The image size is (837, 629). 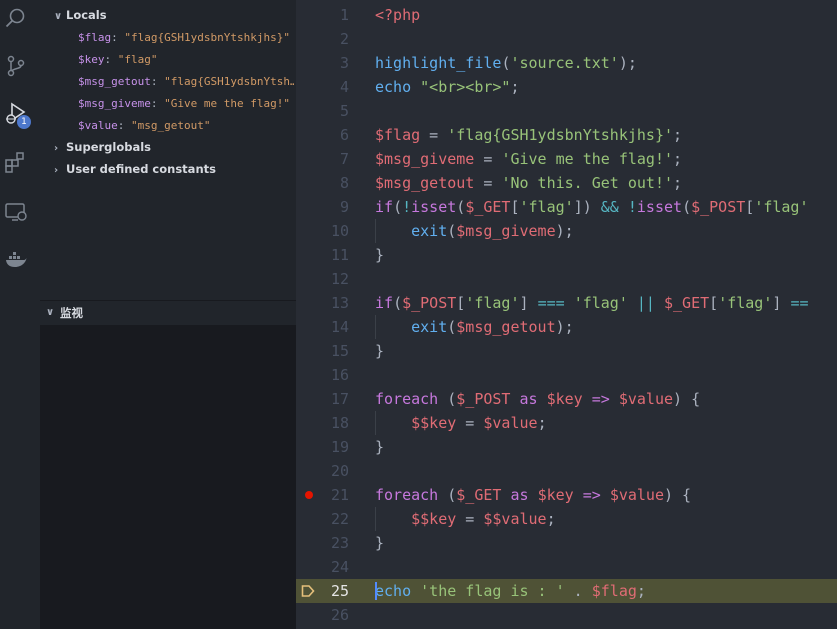 What do you see at coordinates (86, 15) in the screenshot?
I see `locals-label: Locals` at bounding box center [86, 15].